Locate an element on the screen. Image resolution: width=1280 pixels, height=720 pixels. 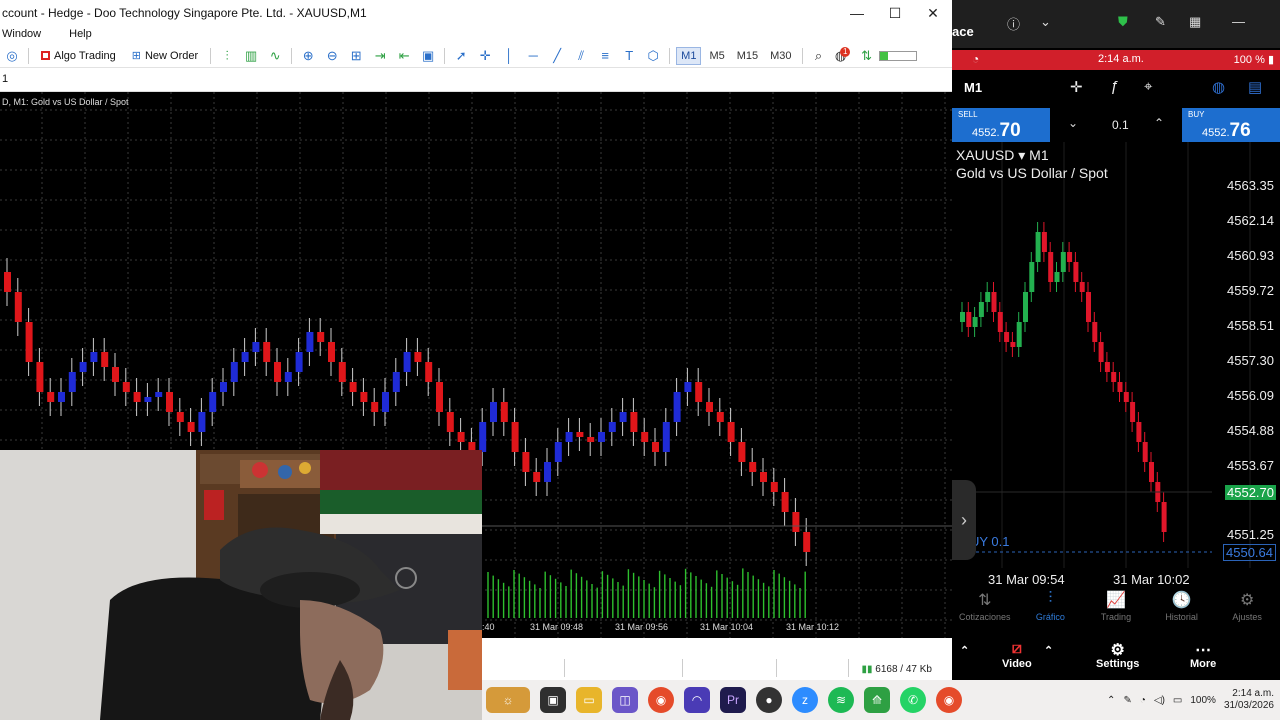
text-icon: T is located at coordinates (629, 56).